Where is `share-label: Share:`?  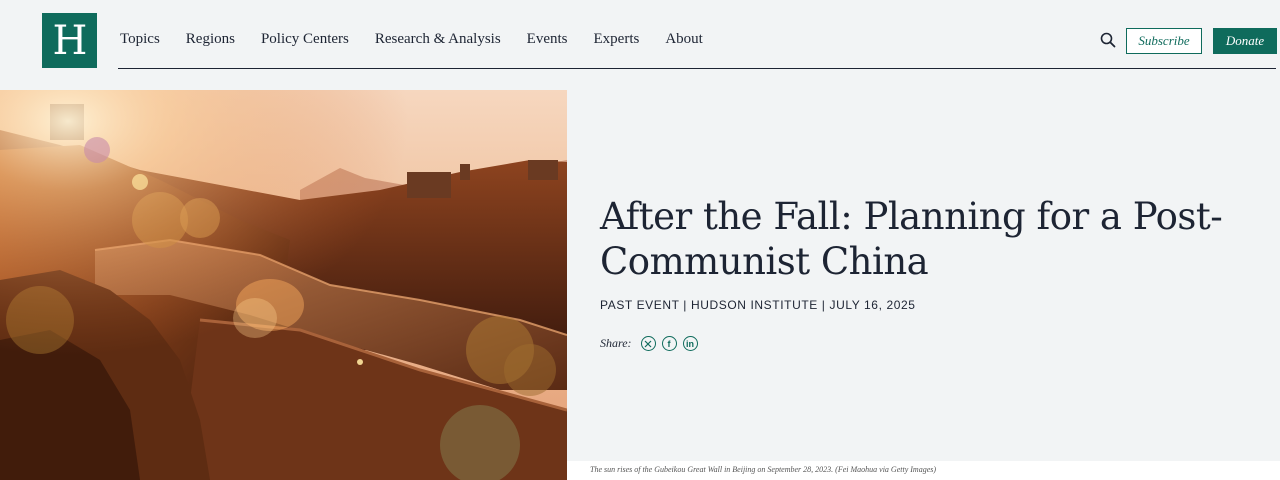 share-label: Share: is located at coordinates (616, 343).